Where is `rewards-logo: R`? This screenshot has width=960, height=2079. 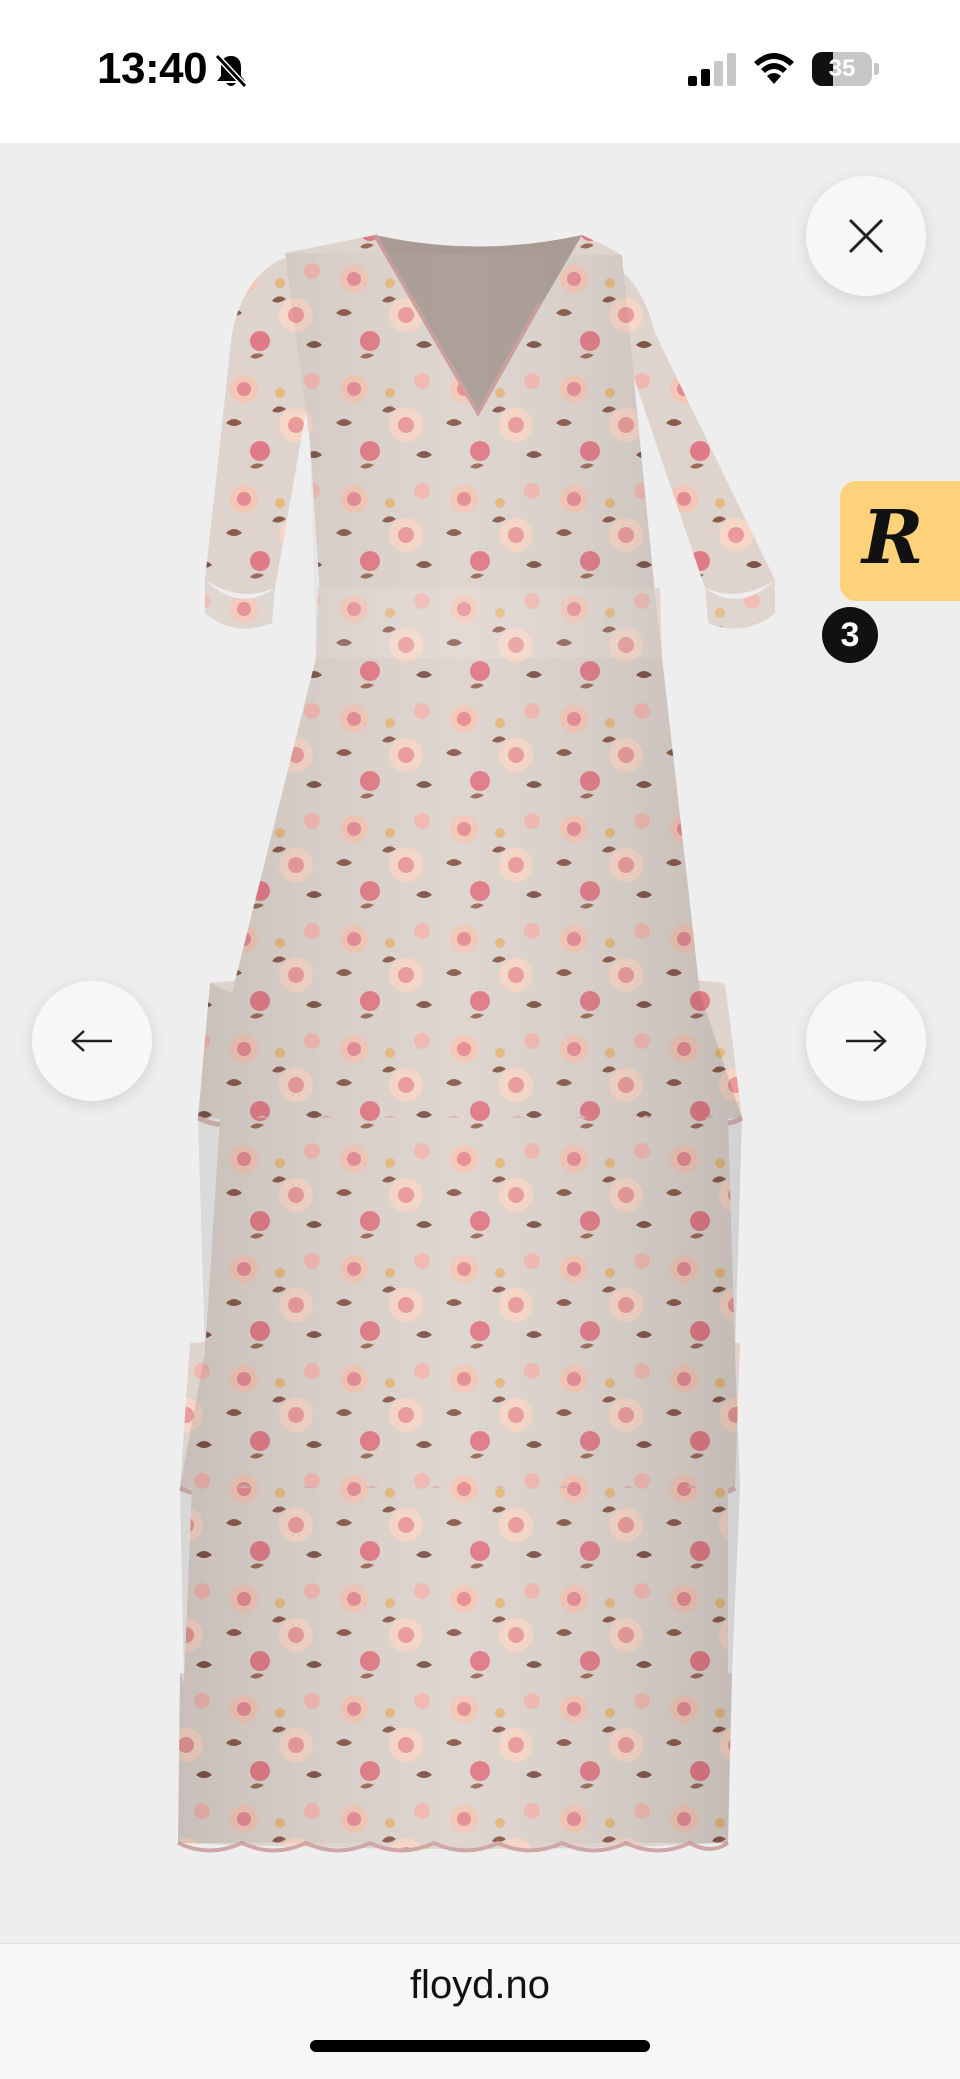
rewards-logo: R is located at coordinates (893, 538).